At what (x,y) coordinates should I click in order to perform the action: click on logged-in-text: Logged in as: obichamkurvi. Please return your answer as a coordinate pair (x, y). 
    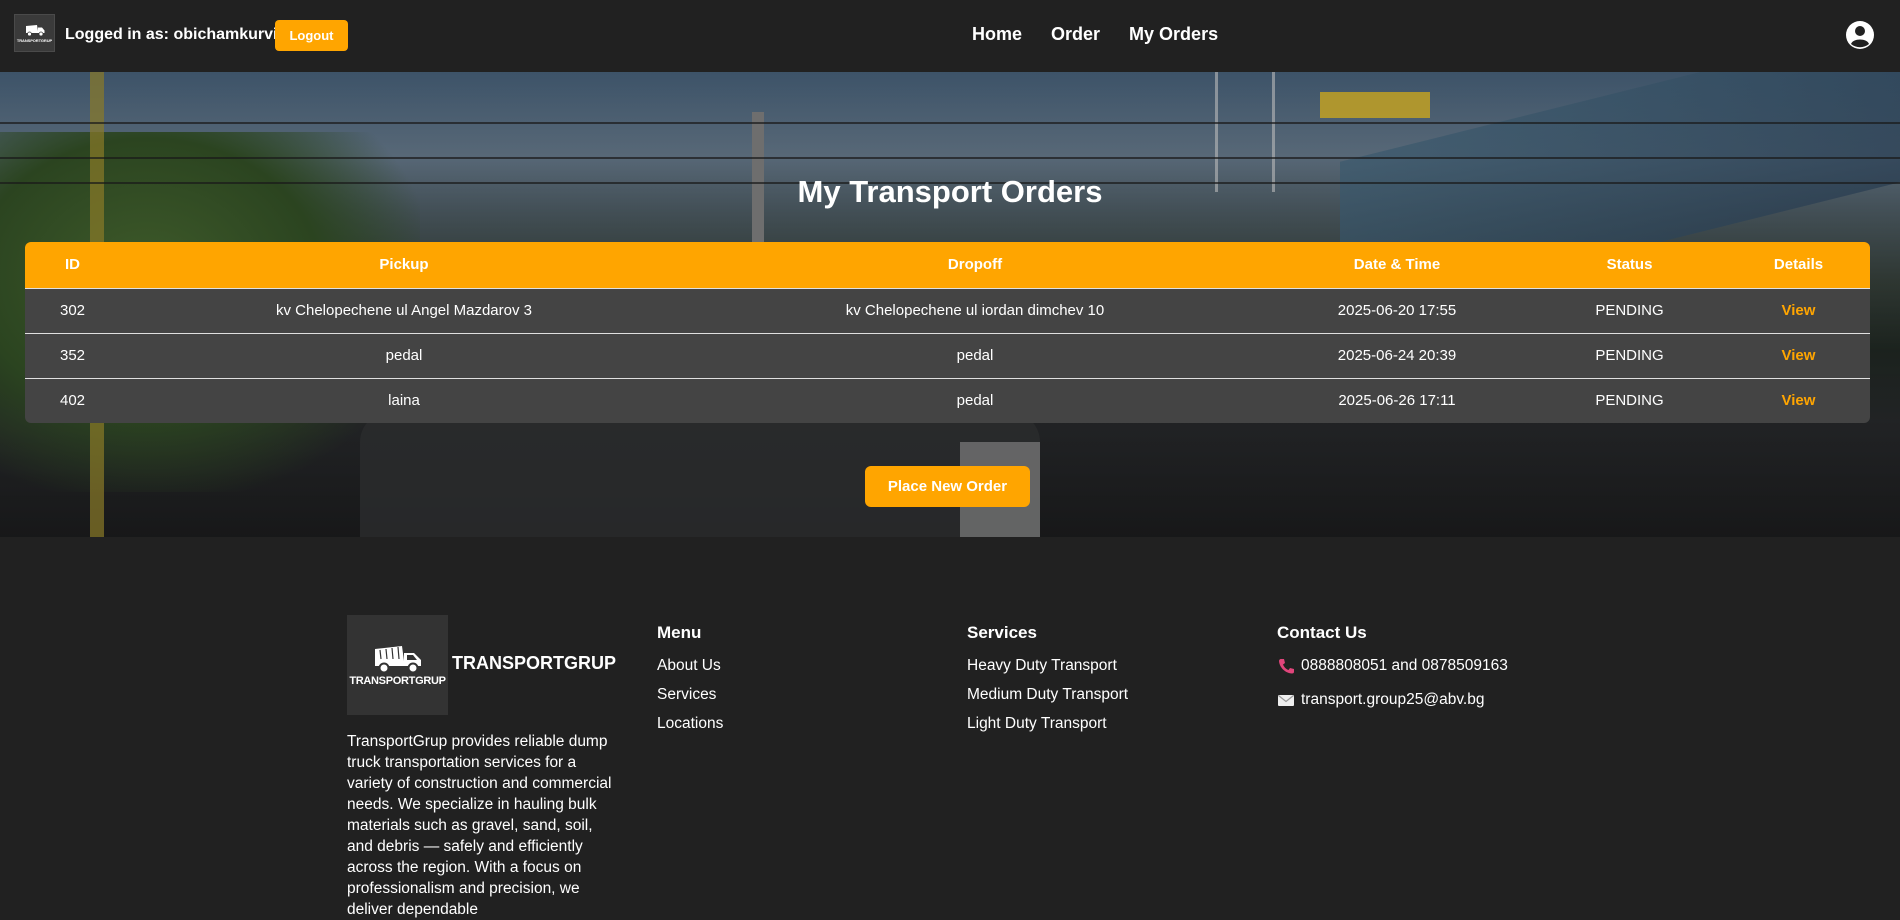
    Looking at the image, I should click on (171, 34).